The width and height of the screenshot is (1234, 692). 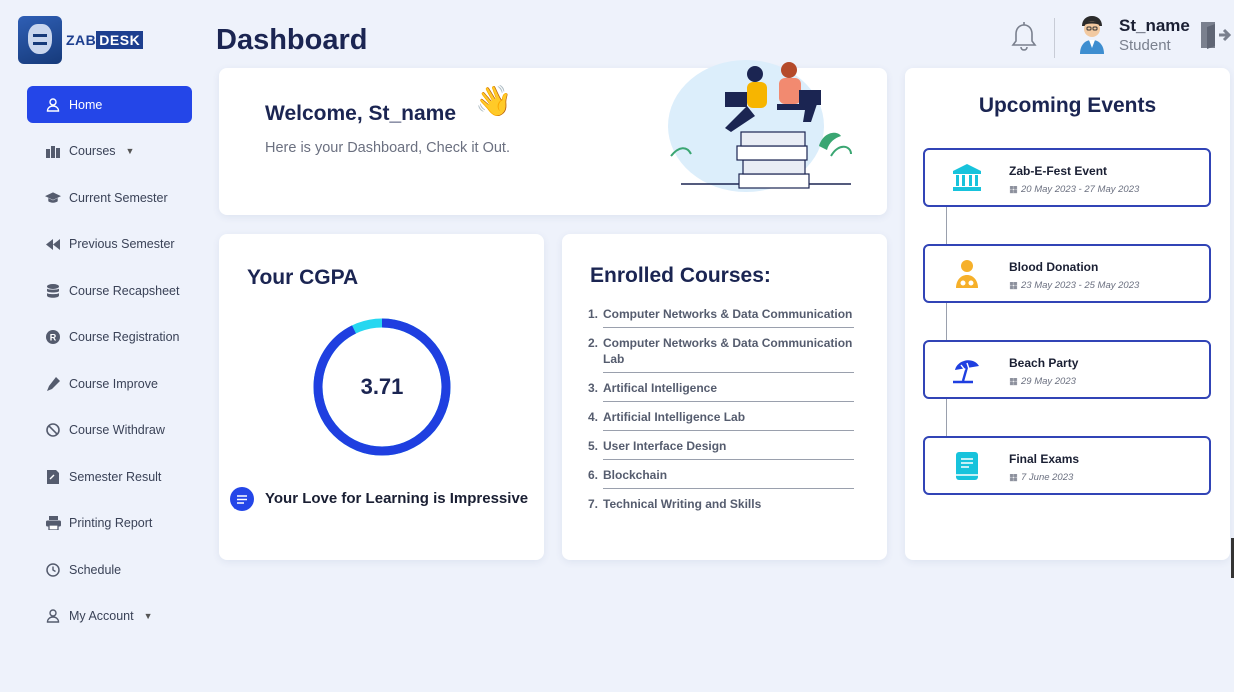 I want to click on institution-icon, so click(x=967, y=177).